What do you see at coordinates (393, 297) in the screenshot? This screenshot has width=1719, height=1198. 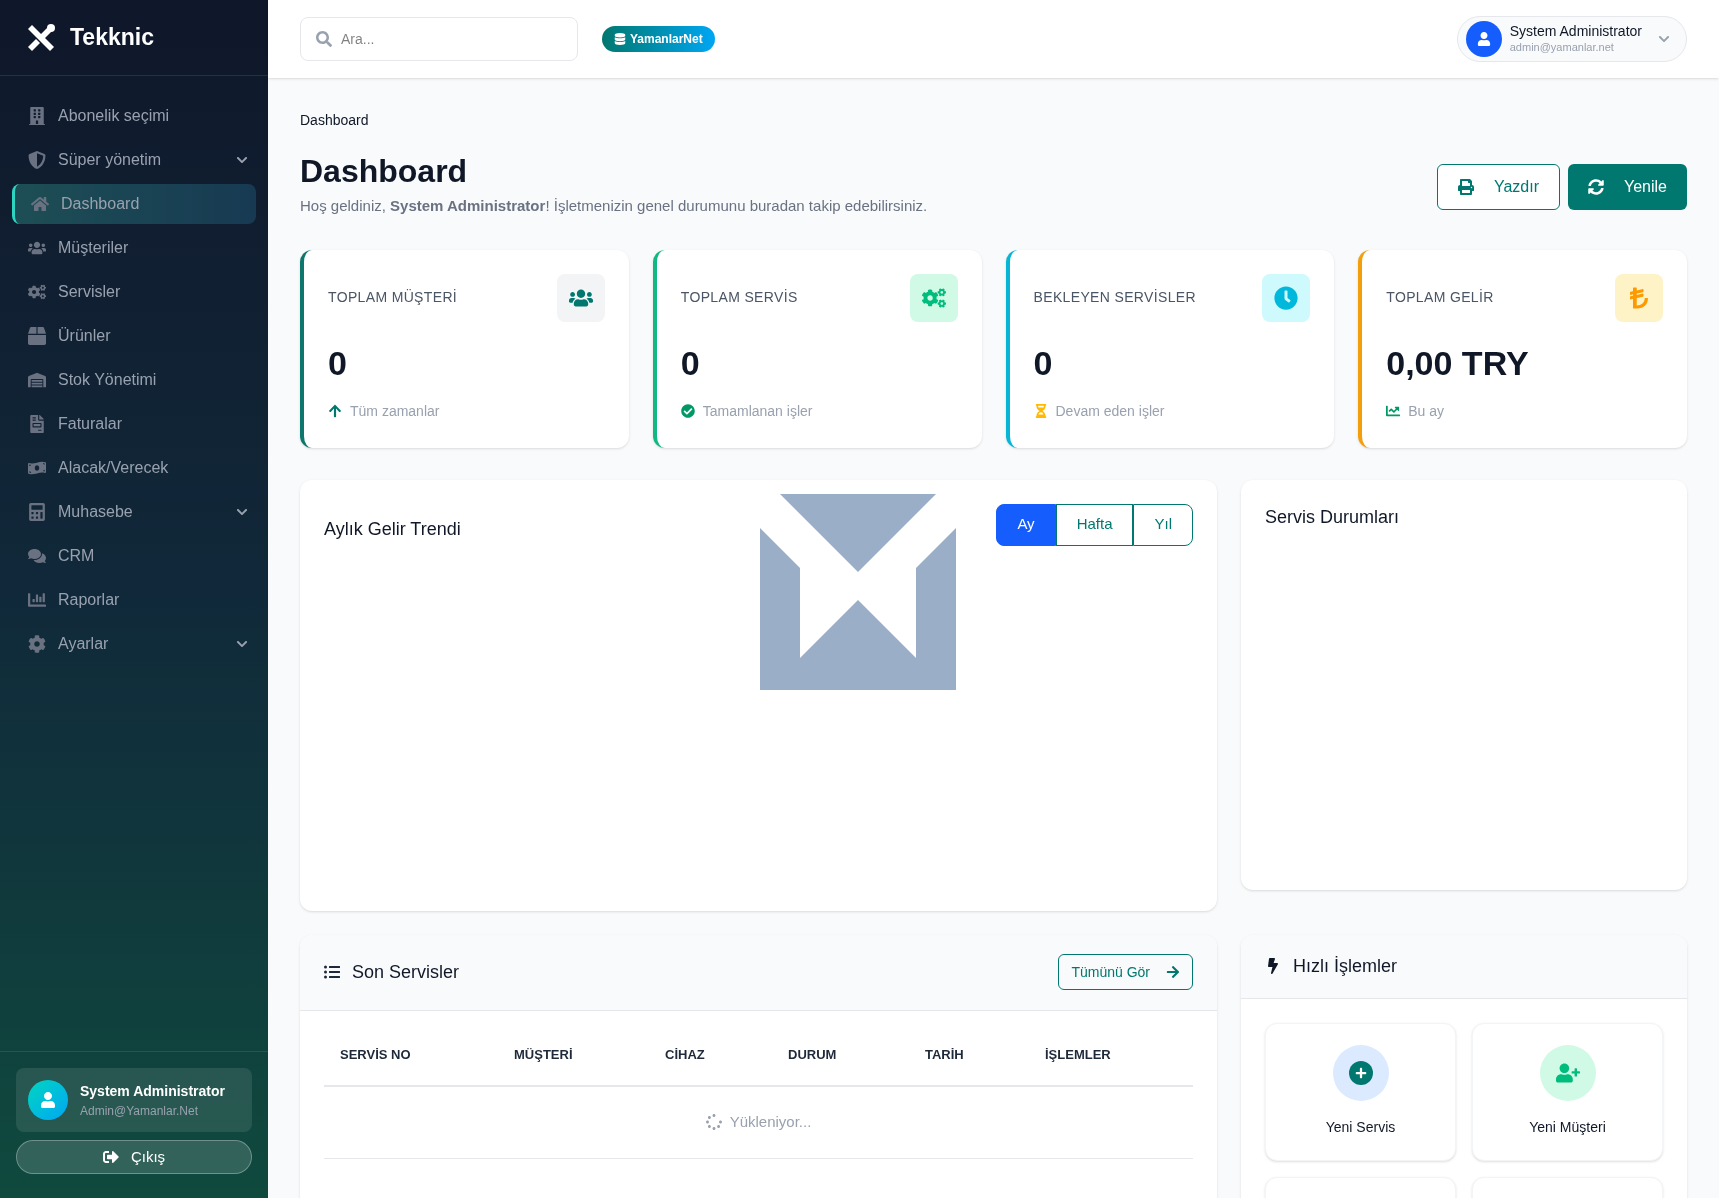 I see `stat-label: TOPLAM MÜŞTERİ` at bounding box center [393, 297].